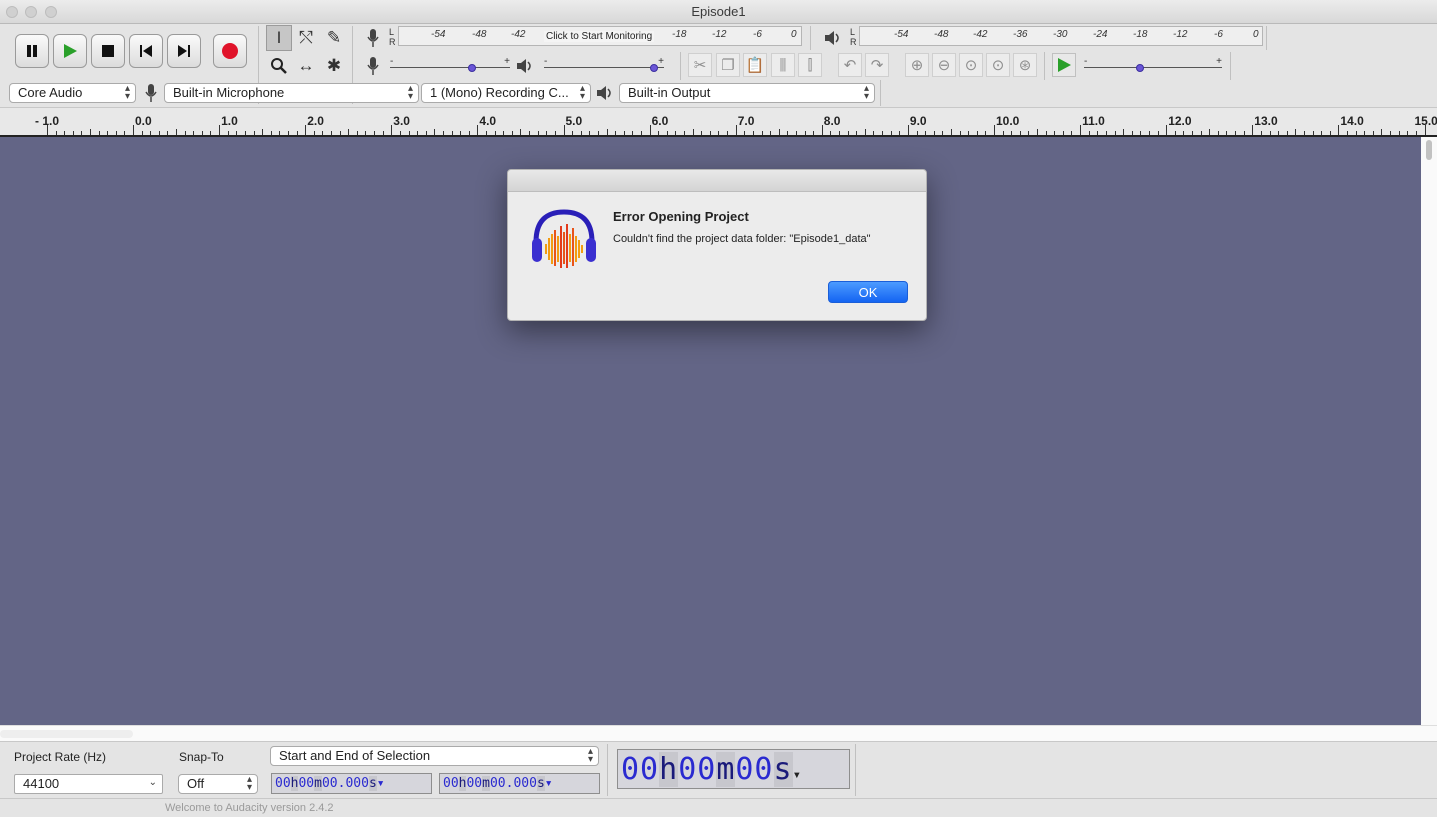 This screenshot has width=1437, height=817. What do you see at coordinates (373, 66) in the screenshot?
I see `microphone-icon` at bounding box center [373, 66].